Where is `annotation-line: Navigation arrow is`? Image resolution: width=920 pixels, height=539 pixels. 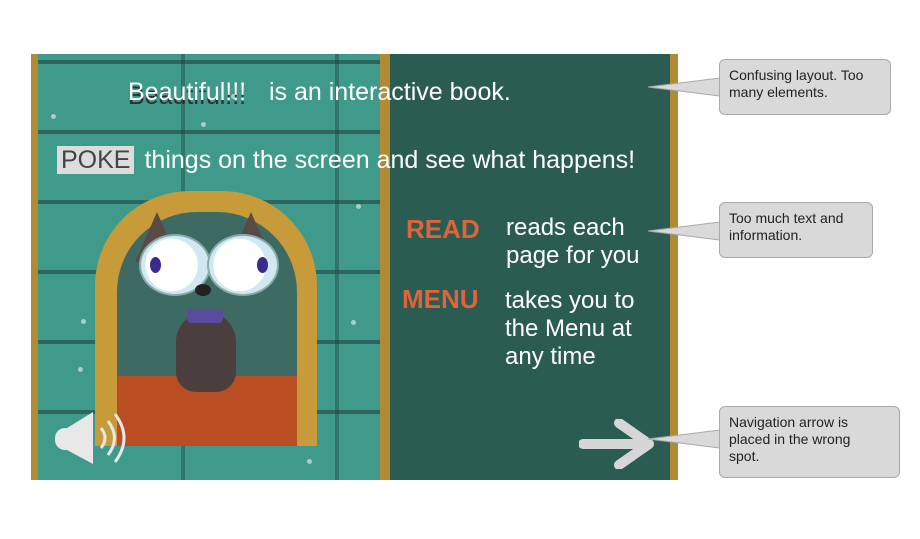
annotation-line: Navigation arrow is is located at coordinates (789, 422).